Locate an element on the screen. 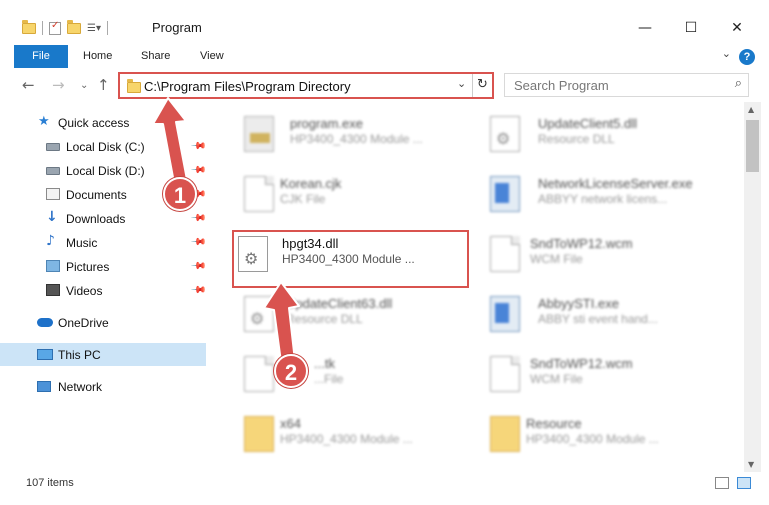  file-name: program.exe is located at coordinates (326, 123).